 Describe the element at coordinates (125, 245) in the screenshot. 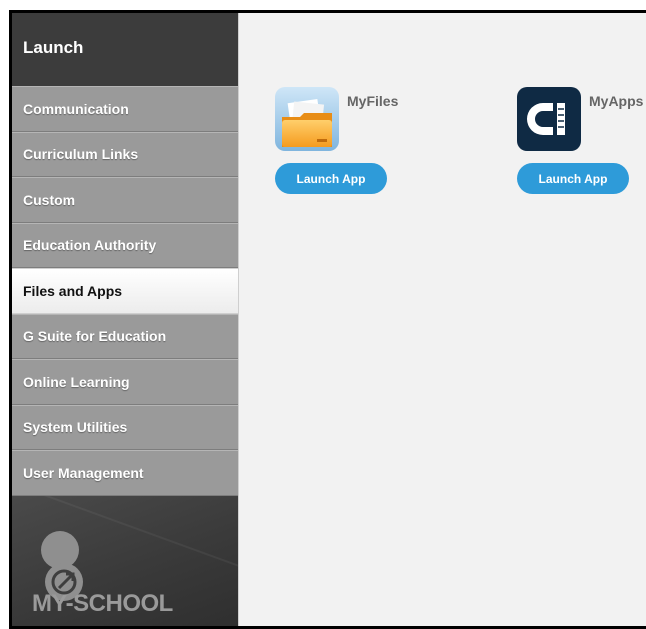

I see `sidebar-item-education-authority: Education Authority` at that location.